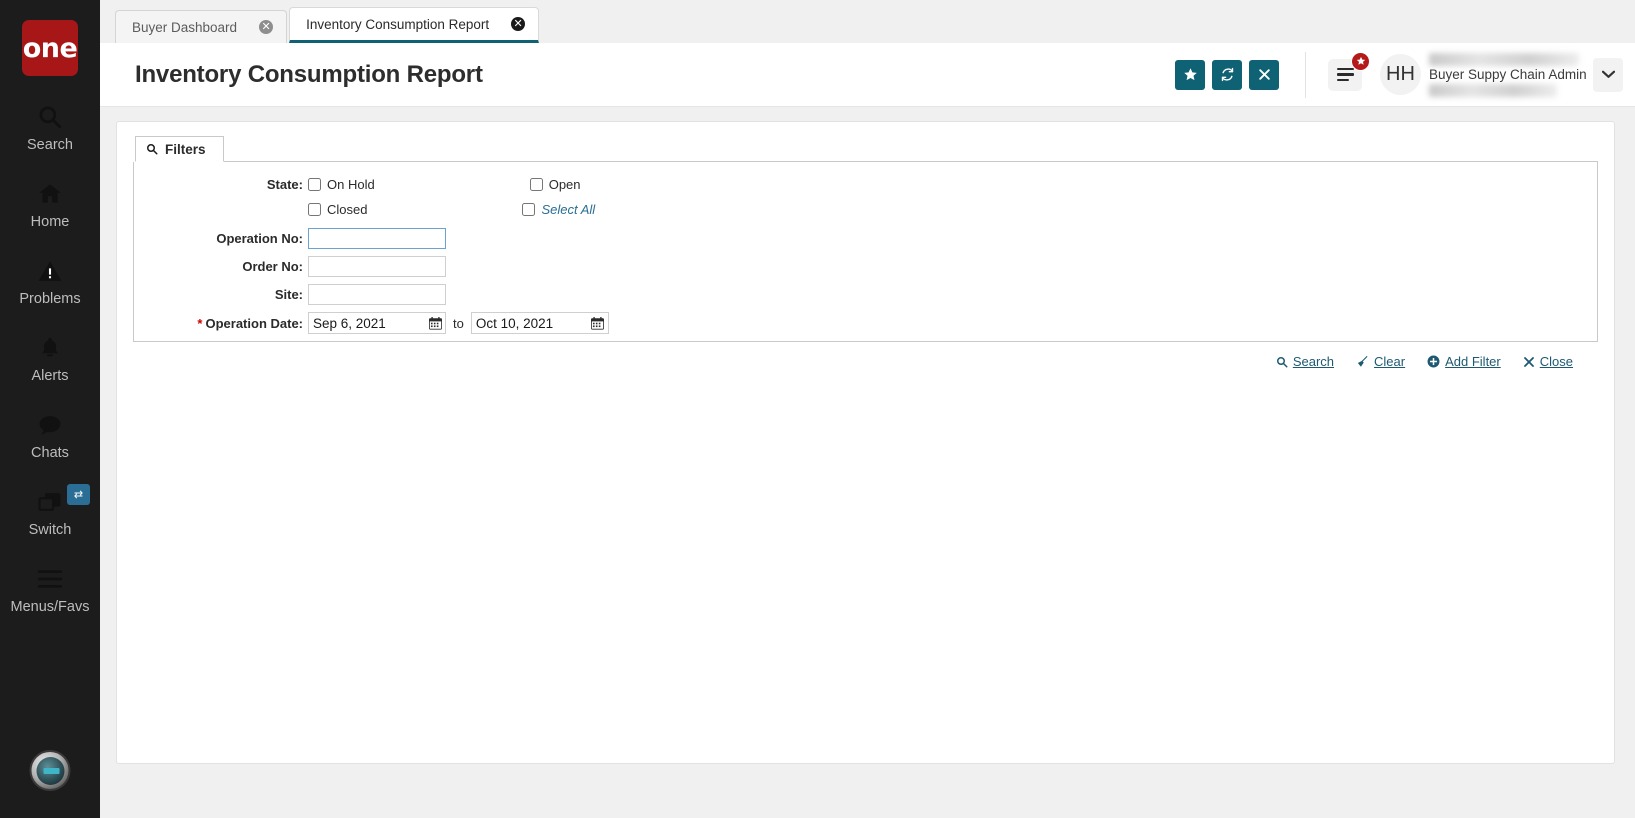 The image size is (1635, 818). What do you see at coordinates (1313, 361) in the screenshot?
I see `search-action-label: Search` at bounding box center [1313, 361].